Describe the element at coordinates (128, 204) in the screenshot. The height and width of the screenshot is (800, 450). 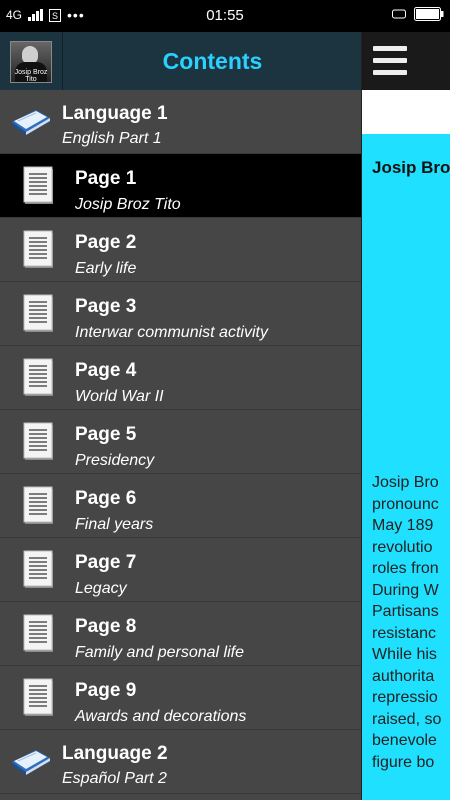
I see `item-subtitle: Josip Broz Tito` at that location.